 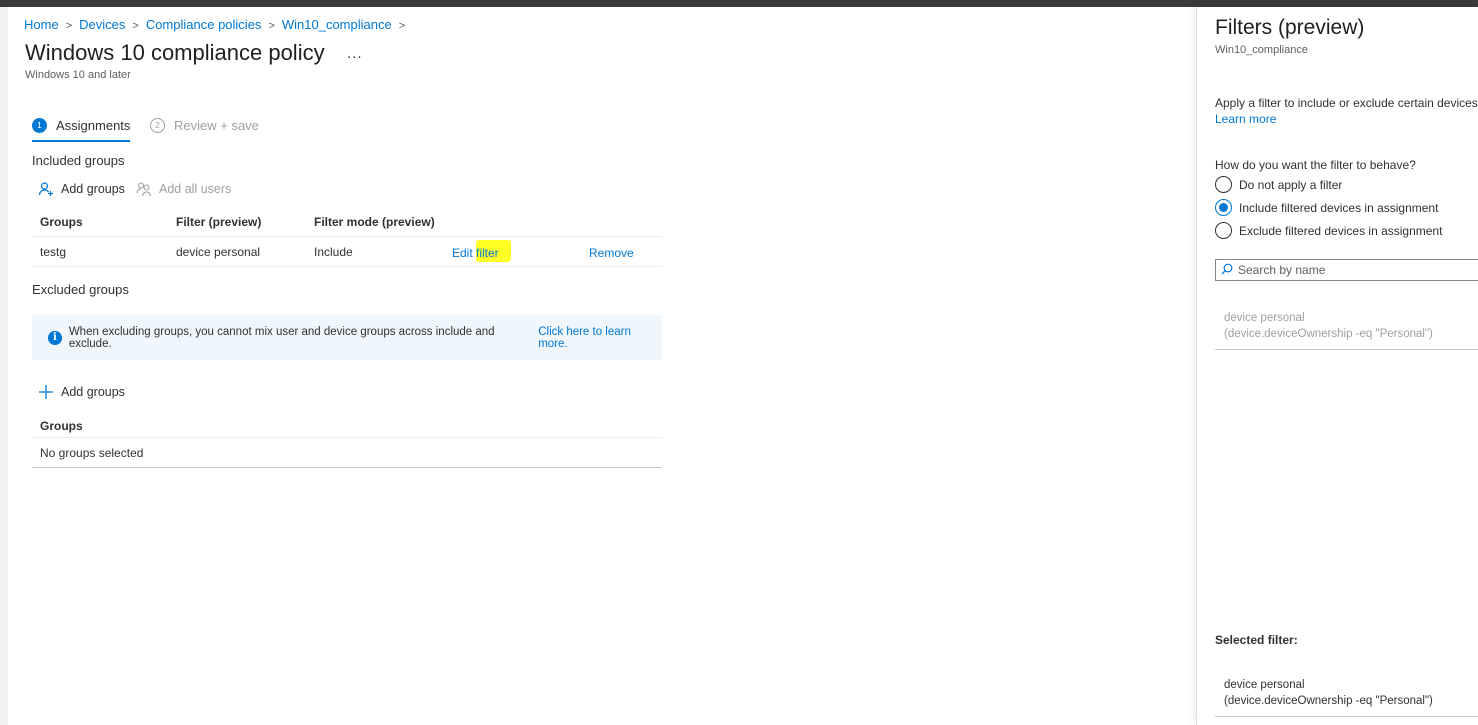 What do you see at coordinates (333, 252) in the screenshot?
I see `filter-mode: Include` at bounding box center [333, 252].